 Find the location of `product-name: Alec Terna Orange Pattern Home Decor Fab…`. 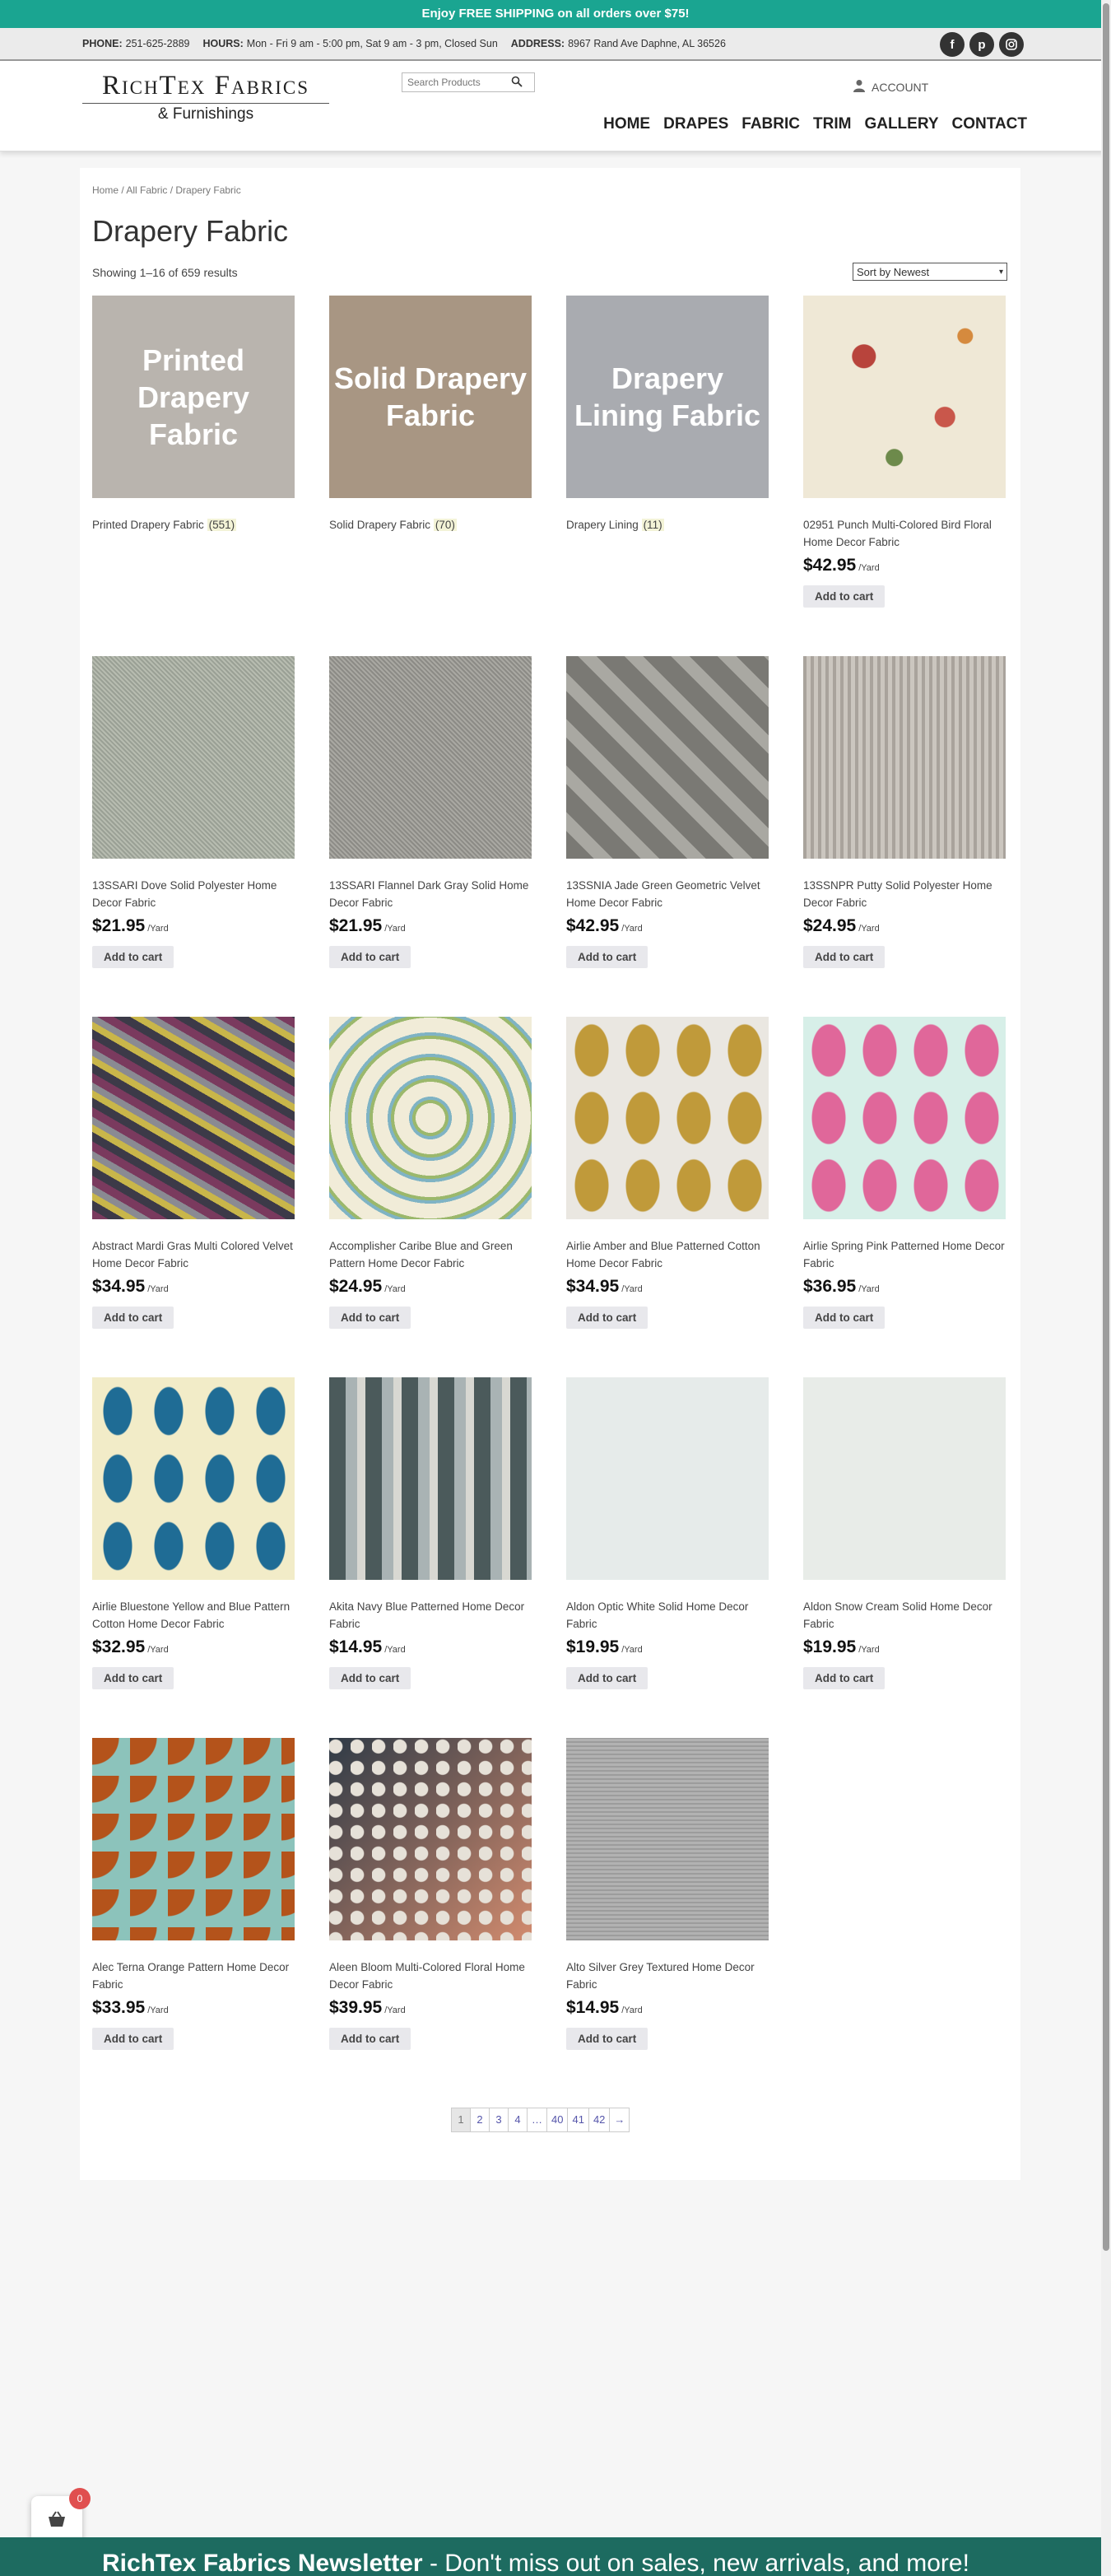

product-name: Alec Terna Orange Pattern Home Decor Fab… is located at coordinates (193, 1976).